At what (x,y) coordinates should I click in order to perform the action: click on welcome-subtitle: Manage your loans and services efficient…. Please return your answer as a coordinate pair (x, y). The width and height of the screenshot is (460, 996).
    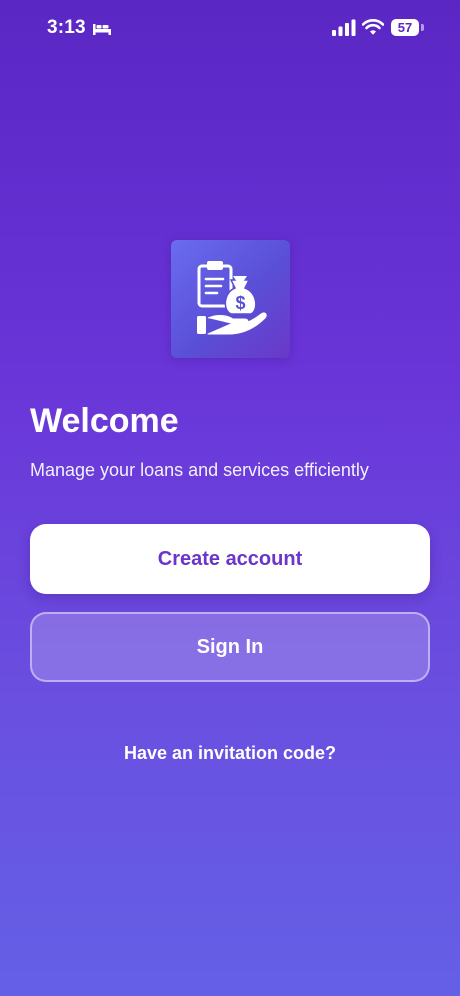
    Looking at the image, I should click on (199, 470).